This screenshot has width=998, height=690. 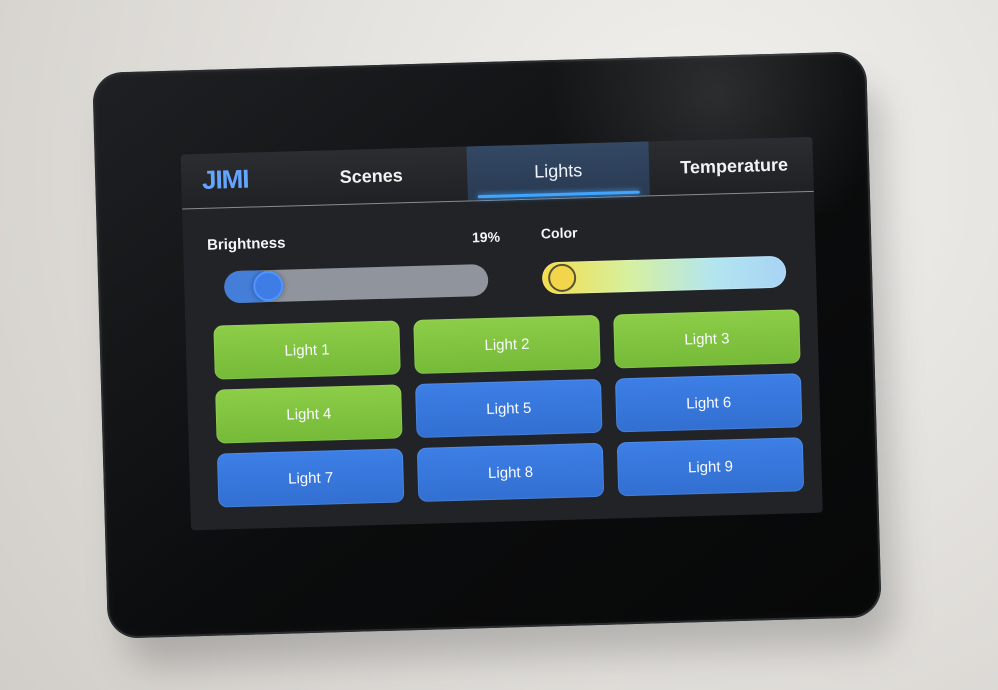 What do you see at coordinates (246, 244) in the screenshot?
I see `brightness-label: Brightness` at bounding box center [246, 244].